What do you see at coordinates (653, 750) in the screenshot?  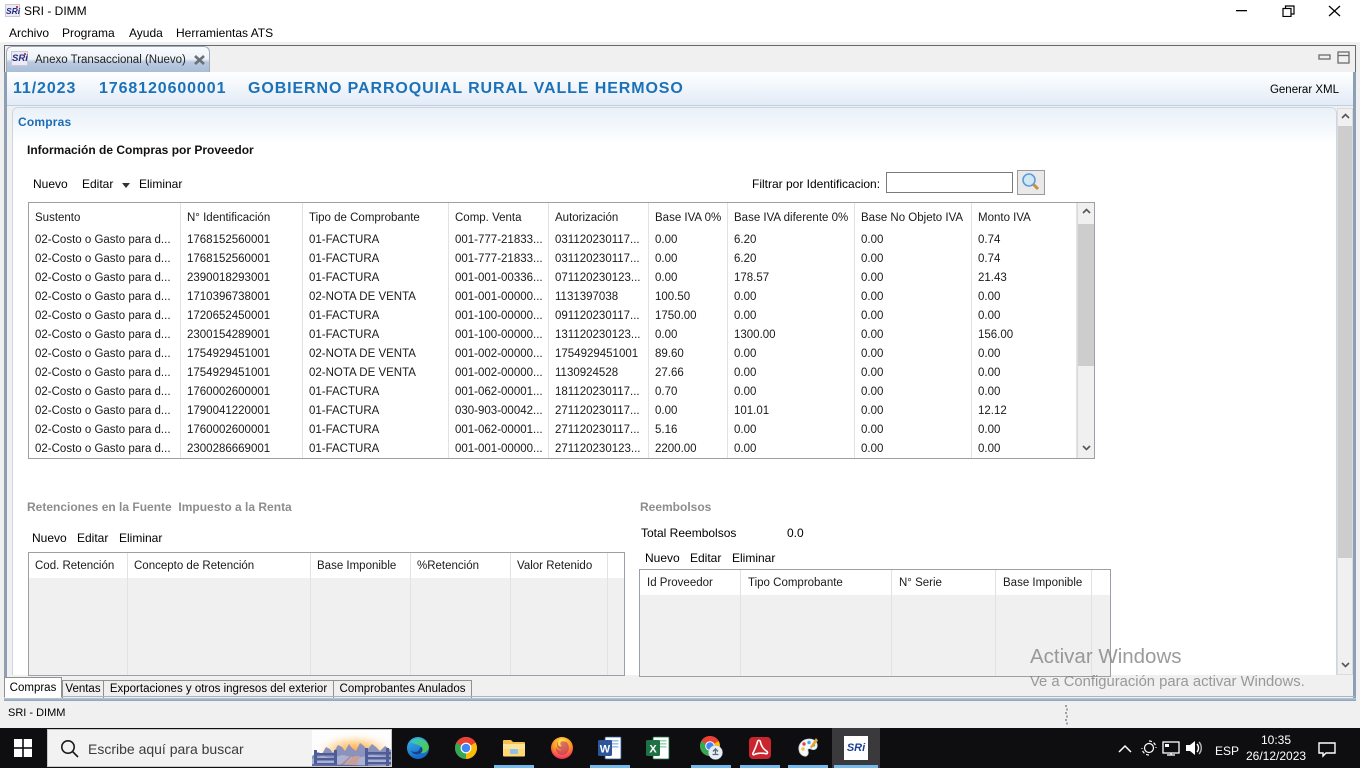 I see `svg-text: X` at bounding box center [653, 750].